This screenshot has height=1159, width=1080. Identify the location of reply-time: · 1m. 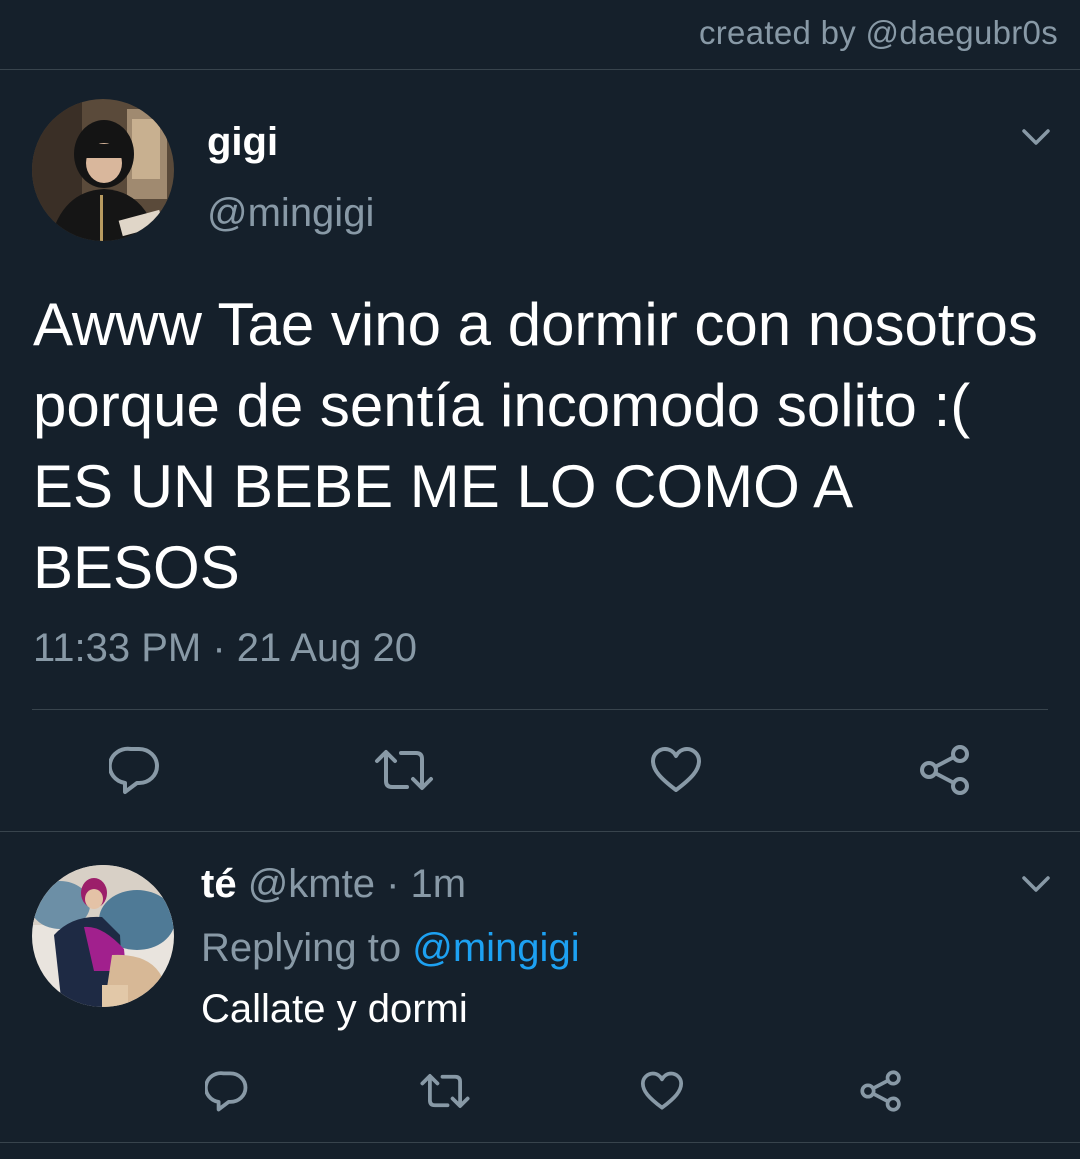
(426, 884).